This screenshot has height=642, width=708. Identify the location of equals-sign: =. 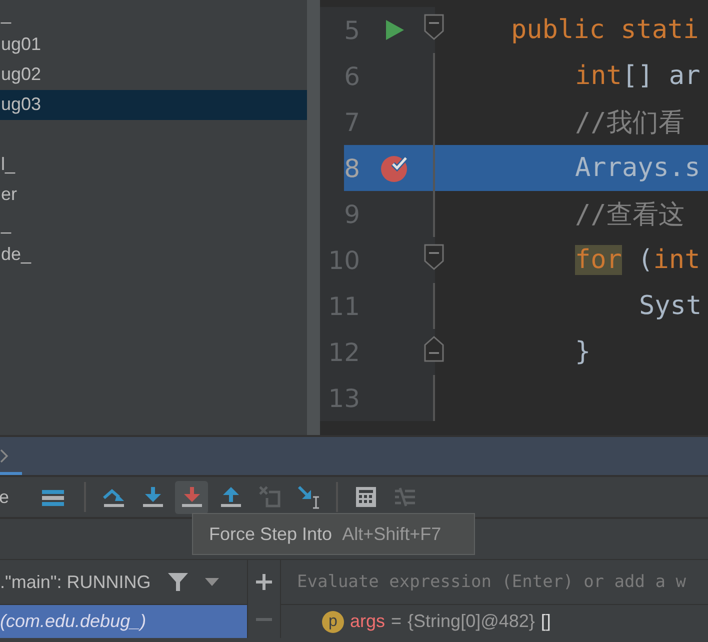
(396, 621).